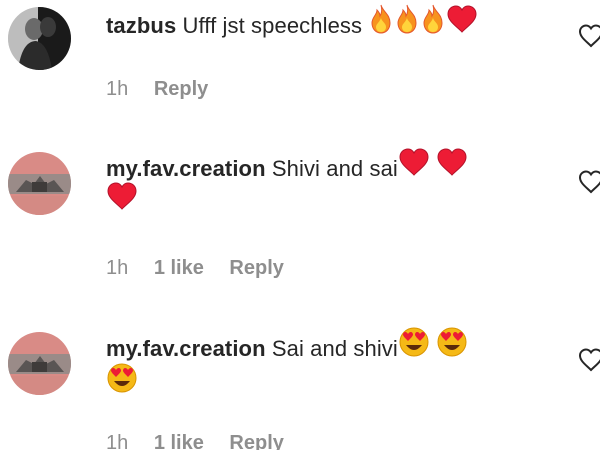  Describe the element at coordinates (272, 25) in the screenshot. I see `comment-text: Ufff jst speechless` at that location.